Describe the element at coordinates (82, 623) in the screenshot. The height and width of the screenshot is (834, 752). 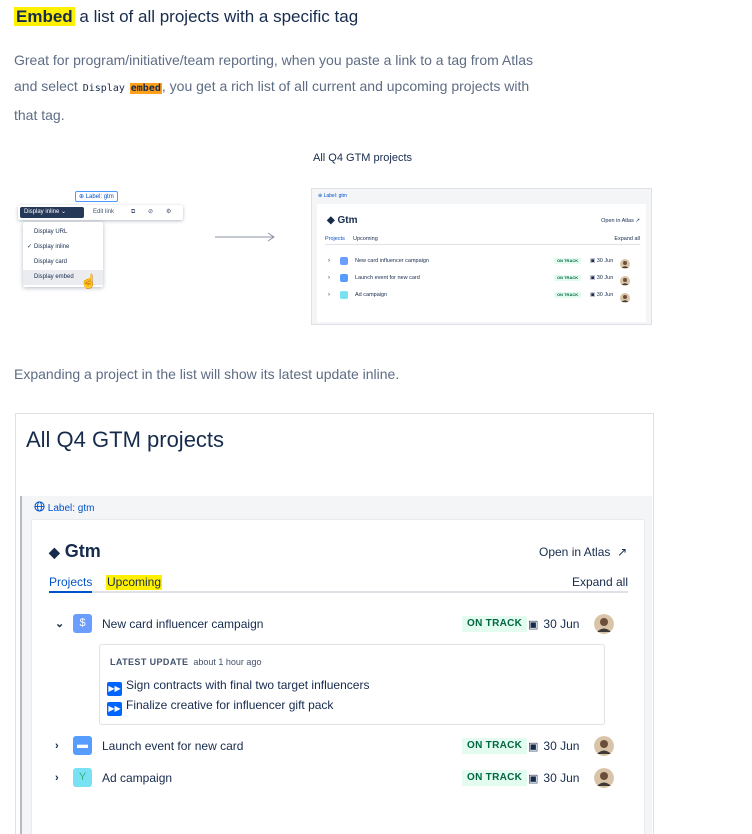
I see `money-bag-icon: $` at that location.